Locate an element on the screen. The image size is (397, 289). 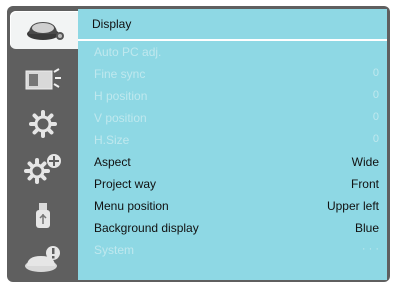
info-icon is located at coordinates (43, 260).